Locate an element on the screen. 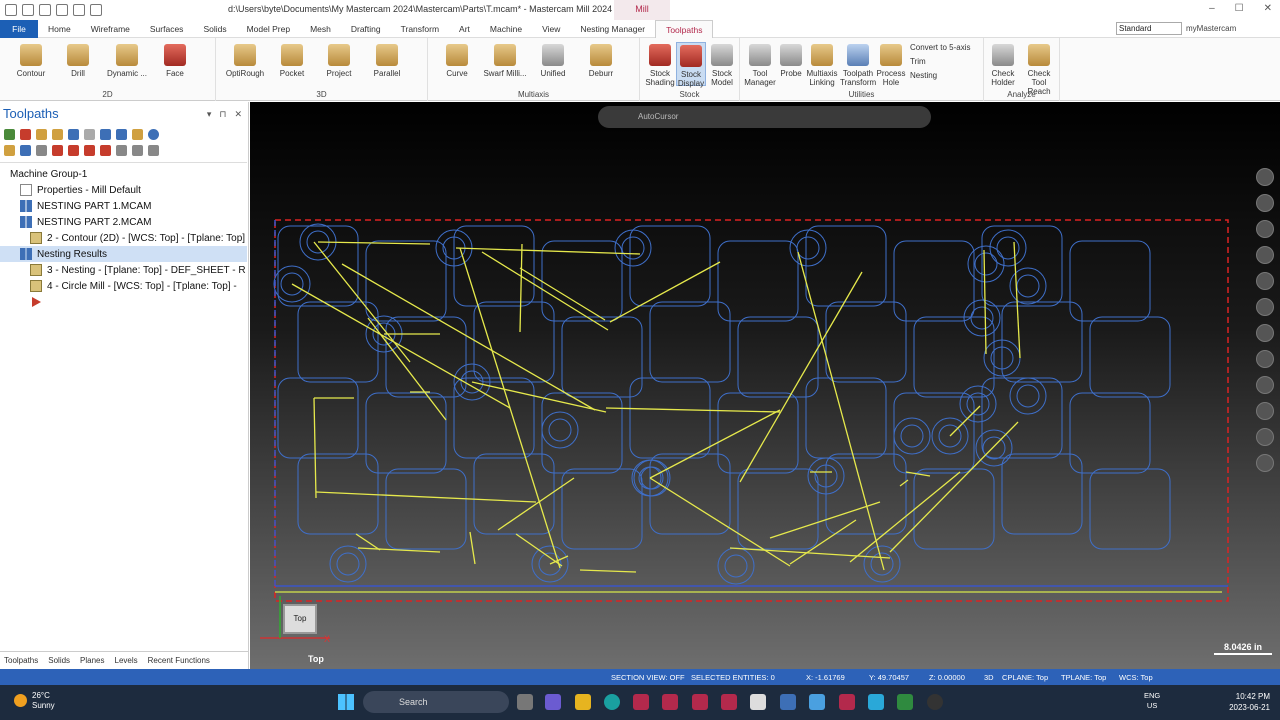 The height and width of the screenshot is (720, 1280). scroll-arrow-icon is located at coordinates (105, 150).